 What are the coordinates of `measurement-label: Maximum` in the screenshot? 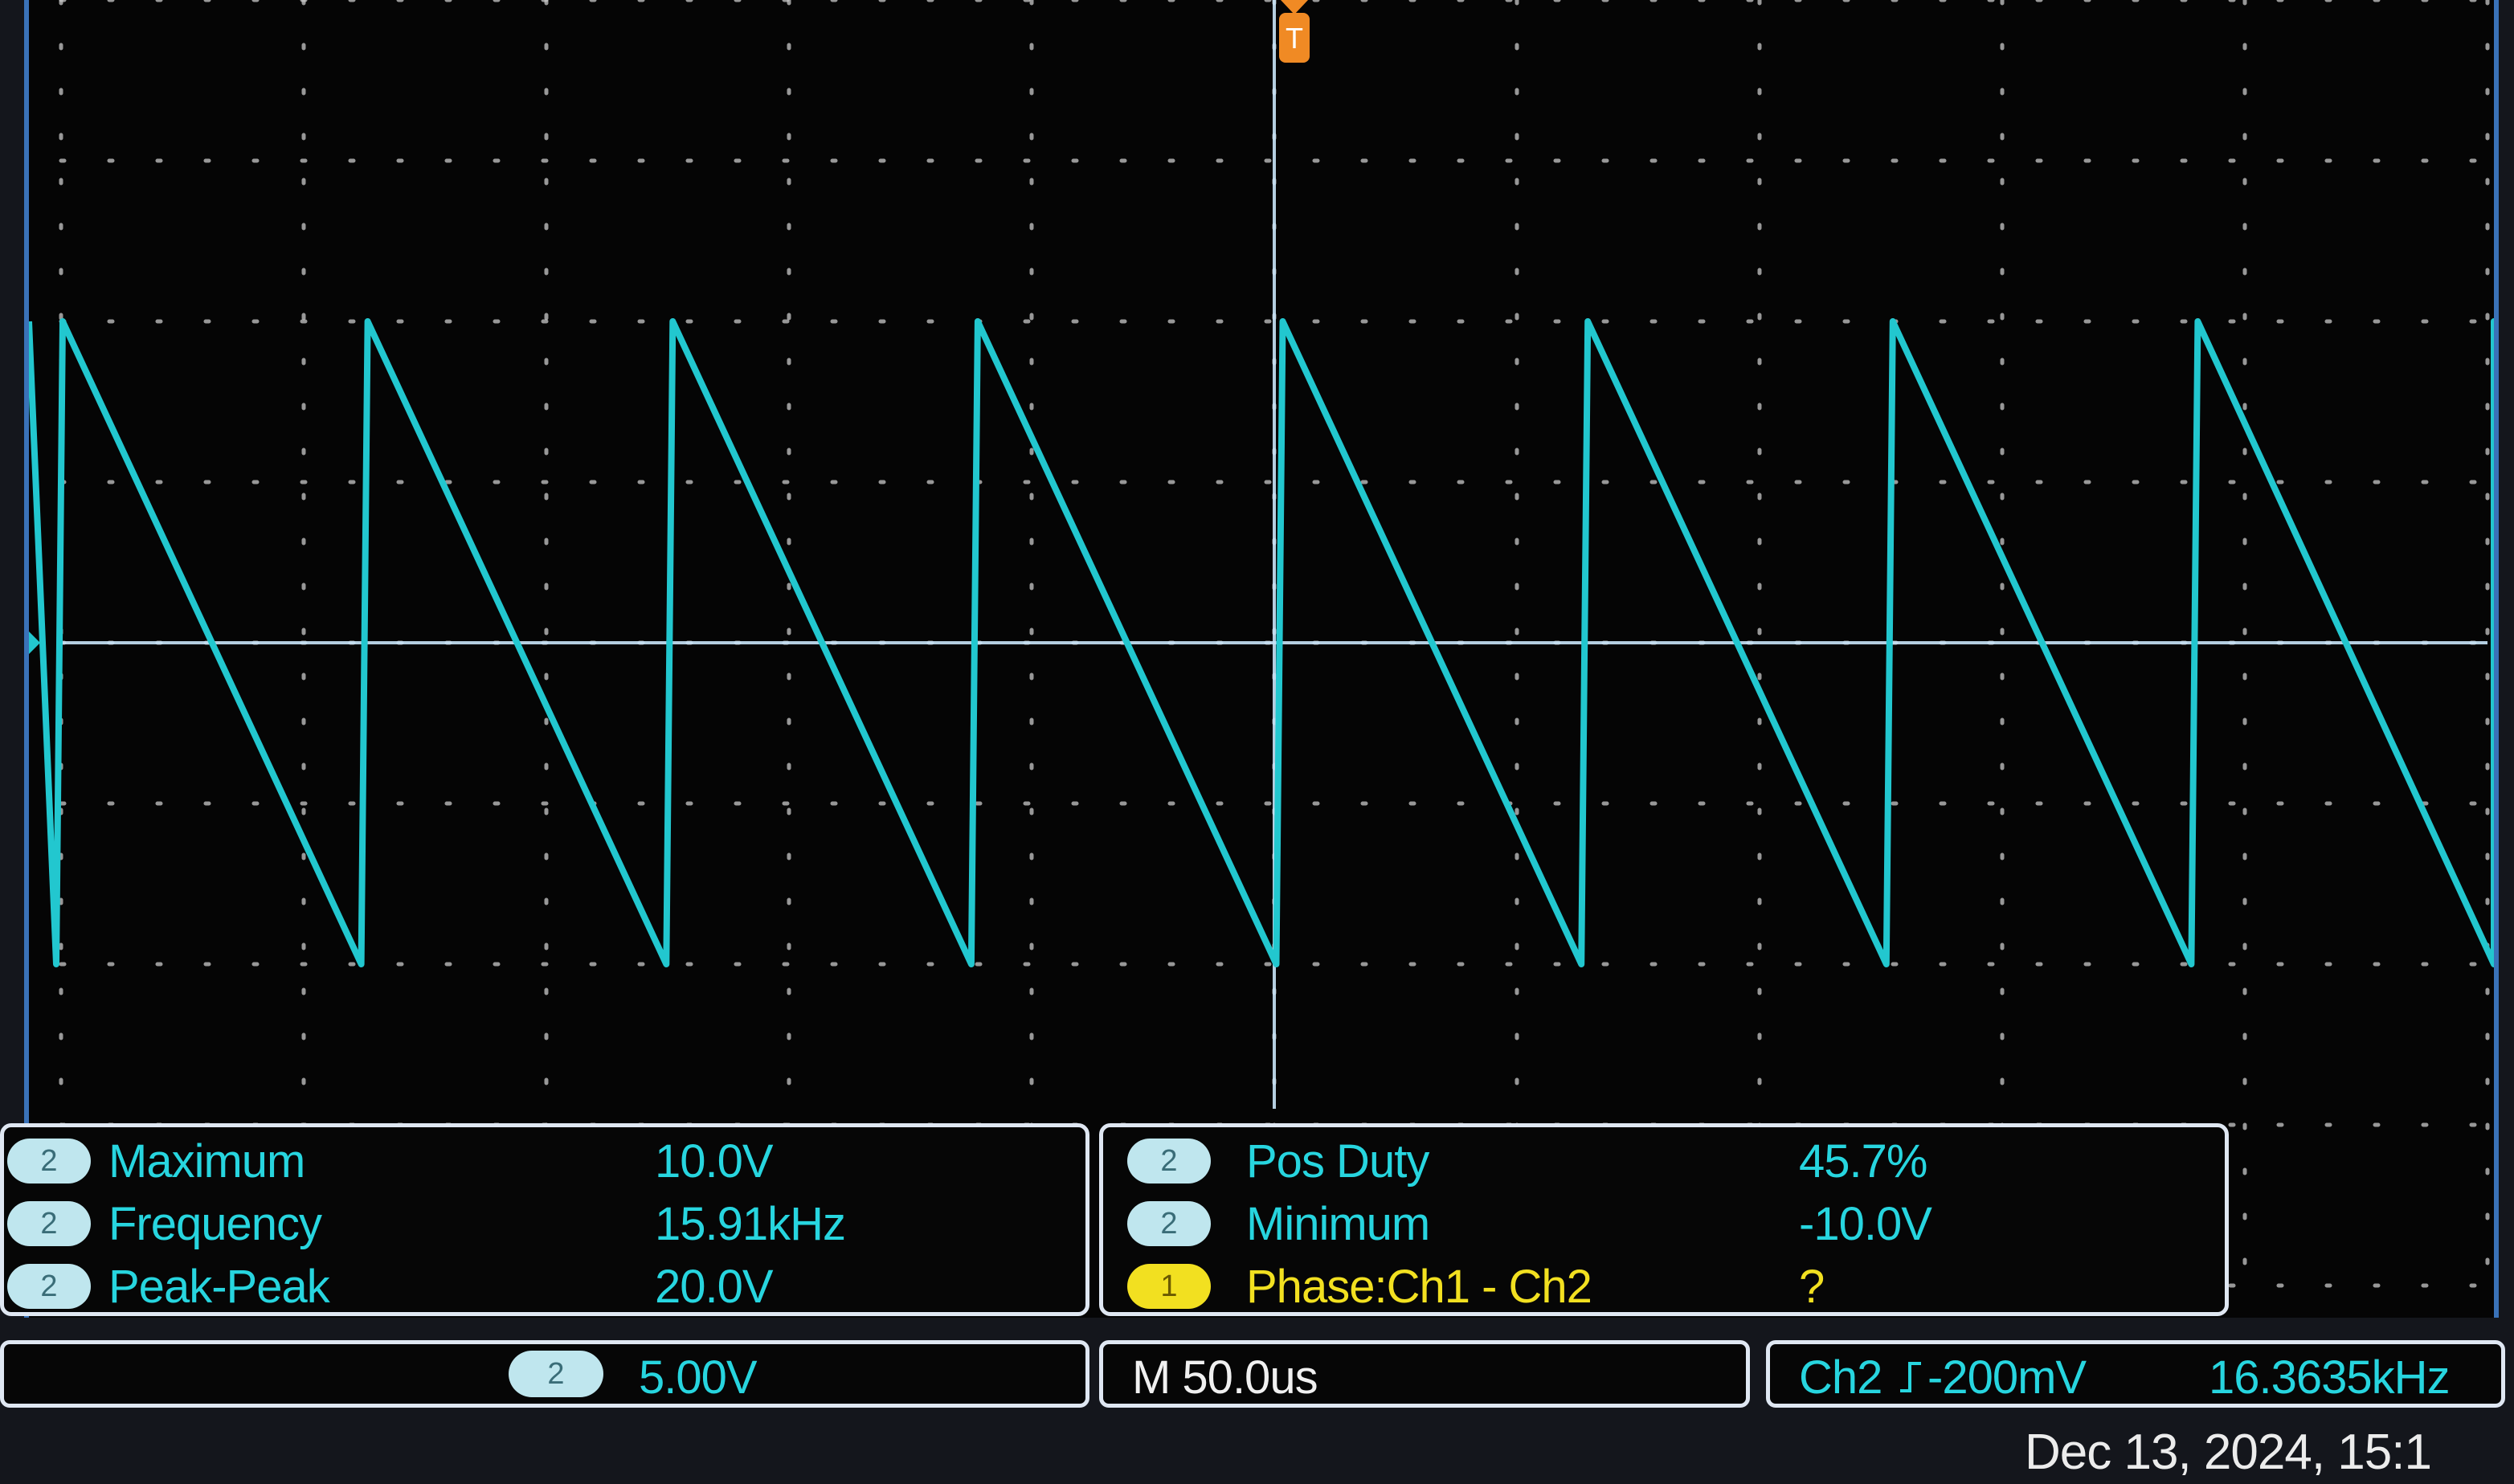 It's located at (206, 1161).